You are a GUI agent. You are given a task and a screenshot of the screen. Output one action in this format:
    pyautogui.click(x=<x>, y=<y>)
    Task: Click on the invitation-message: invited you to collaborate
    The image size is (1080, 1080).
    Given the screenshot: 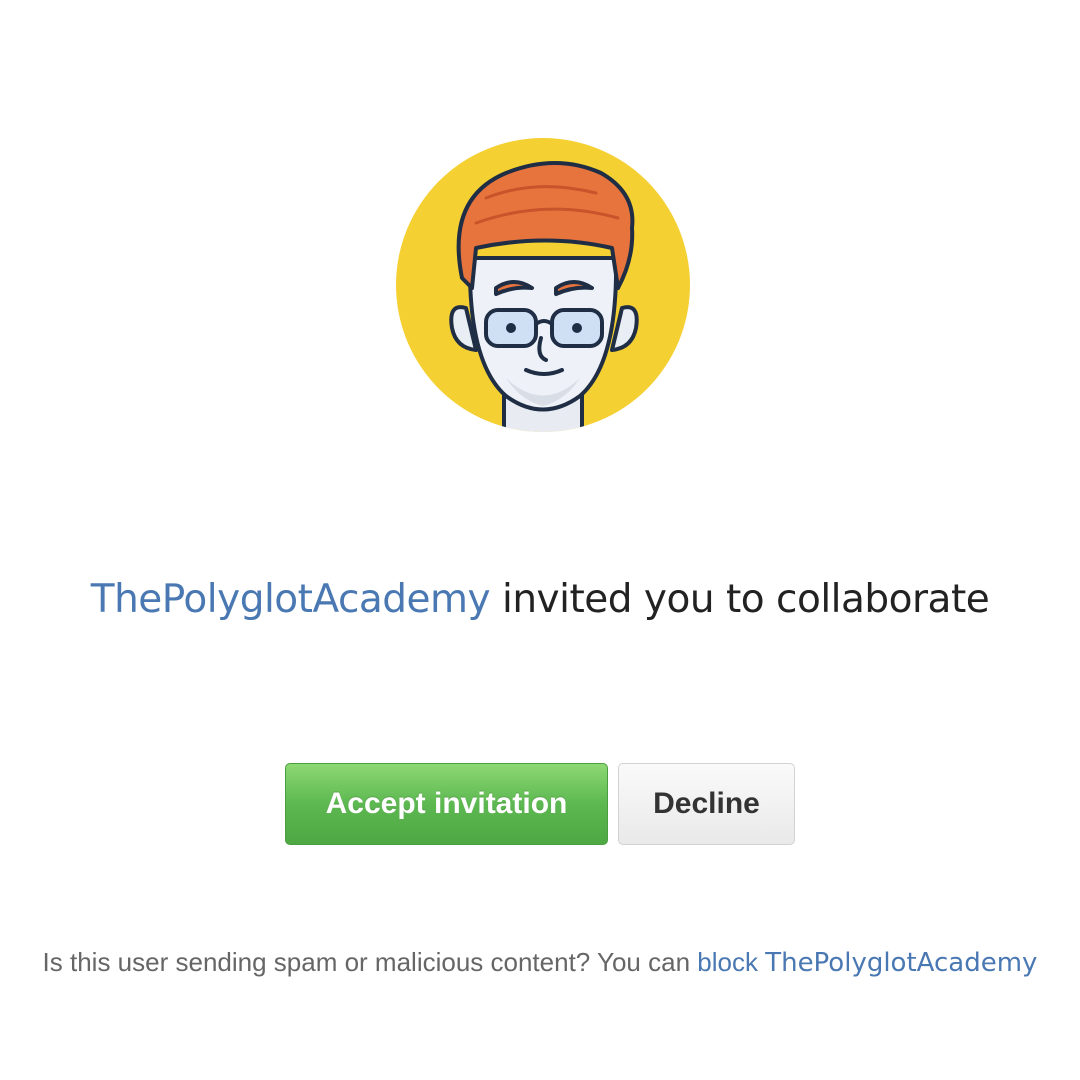 What is the action you would take?
    pyautogui.click(x=740, y=599)
    